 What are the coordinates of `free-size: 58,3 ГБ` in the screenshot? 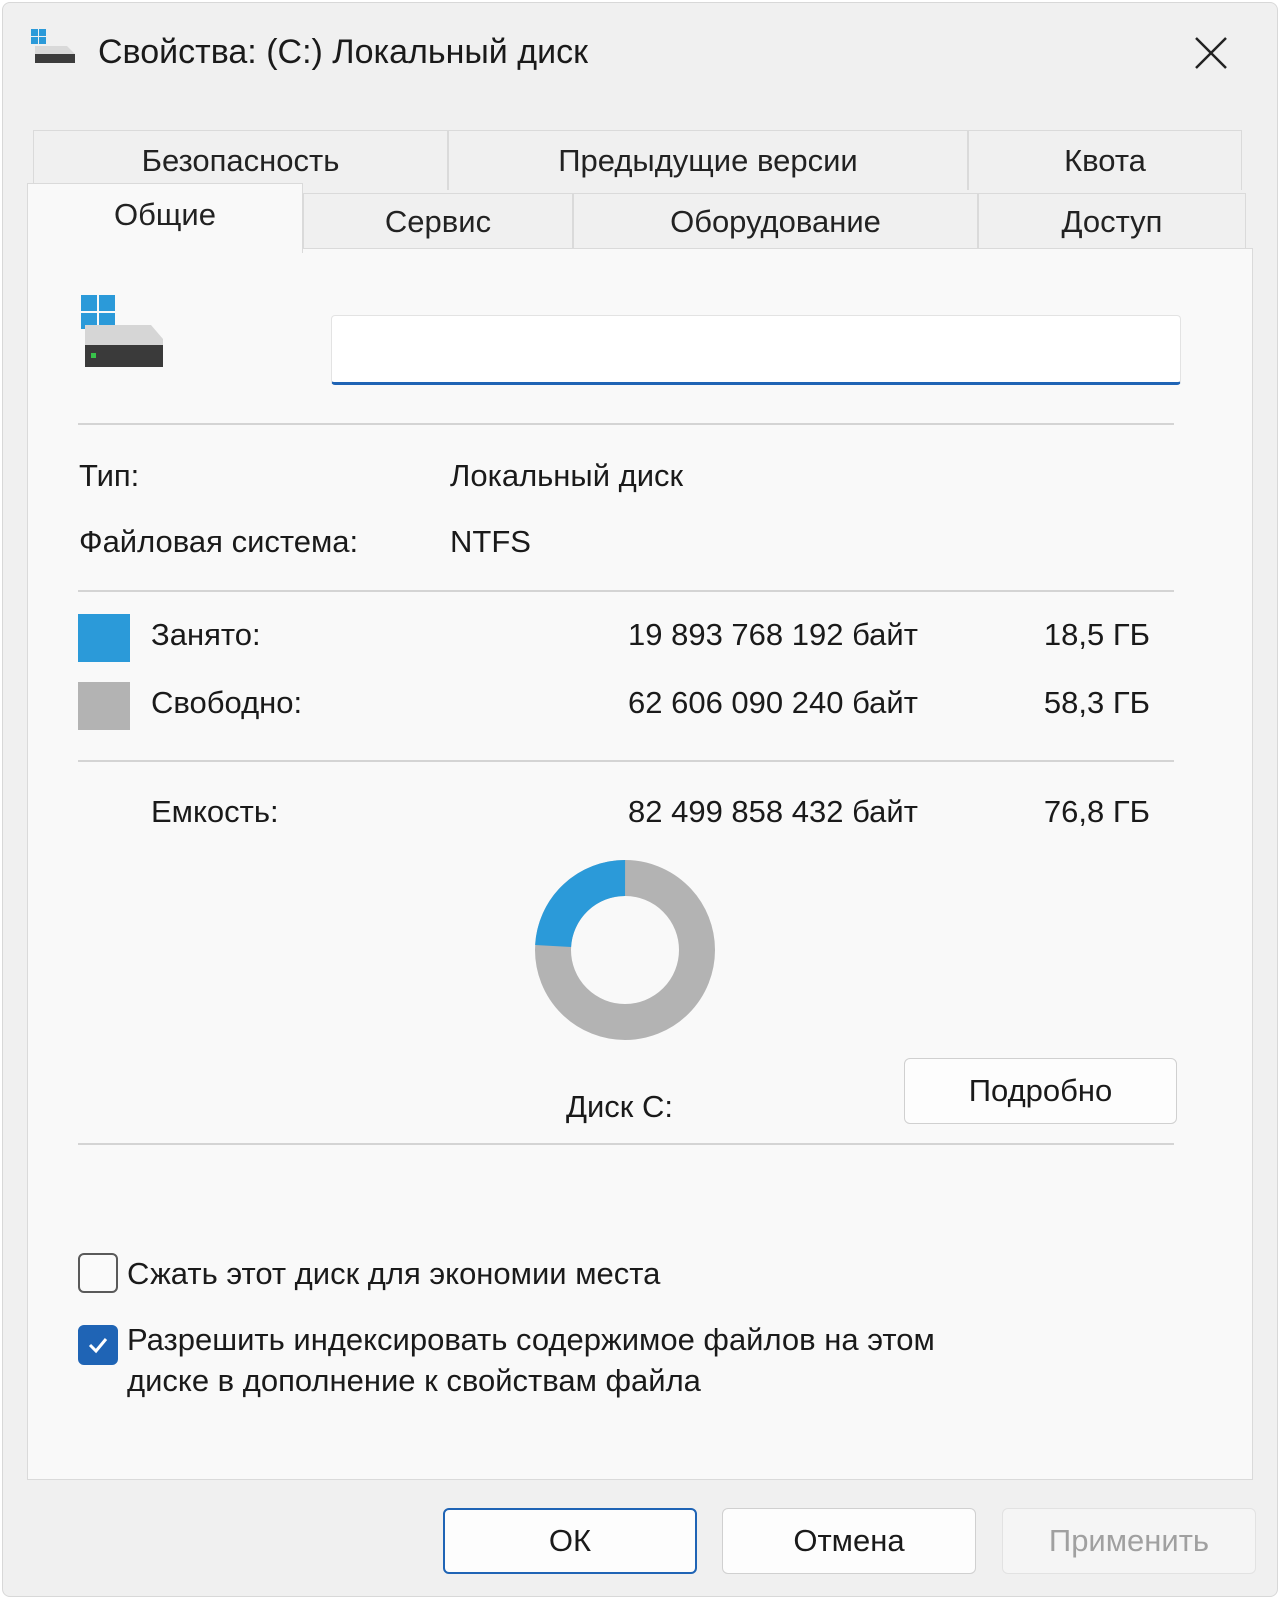 It's located at (1096, 702).